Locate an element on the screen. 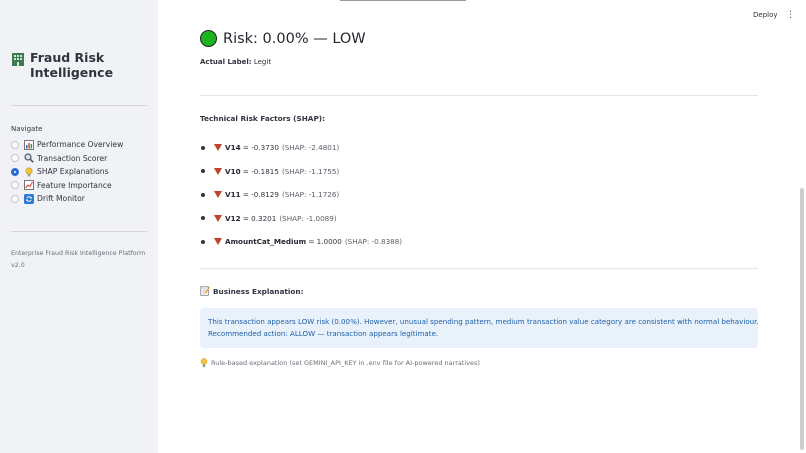 The image size is (806, 453). top-scroll-indicator is located at coordinates (403, 0).